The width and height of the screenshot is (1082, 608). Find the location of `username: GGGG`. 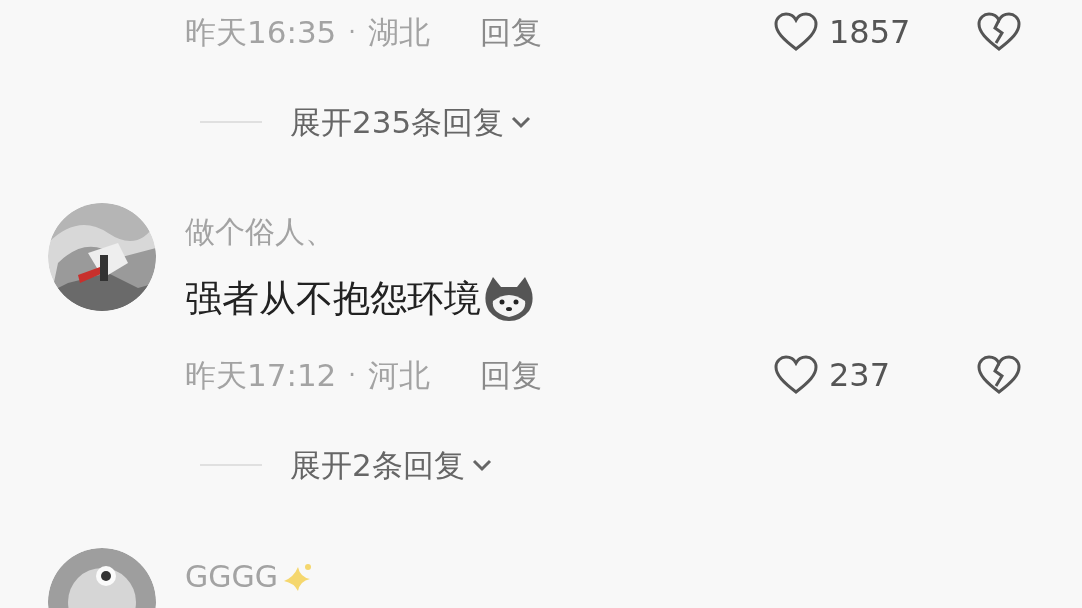

username: GGGG is located at coordinates (231, 576).